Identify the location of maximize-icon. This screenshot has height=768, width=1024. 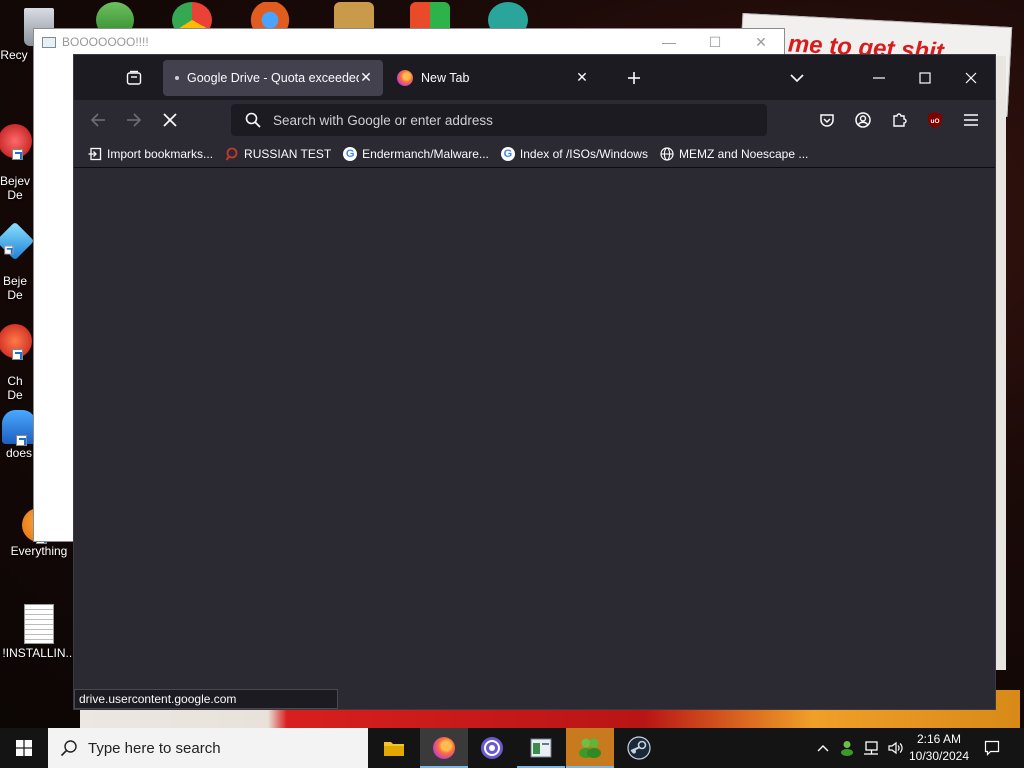
(925, 77).